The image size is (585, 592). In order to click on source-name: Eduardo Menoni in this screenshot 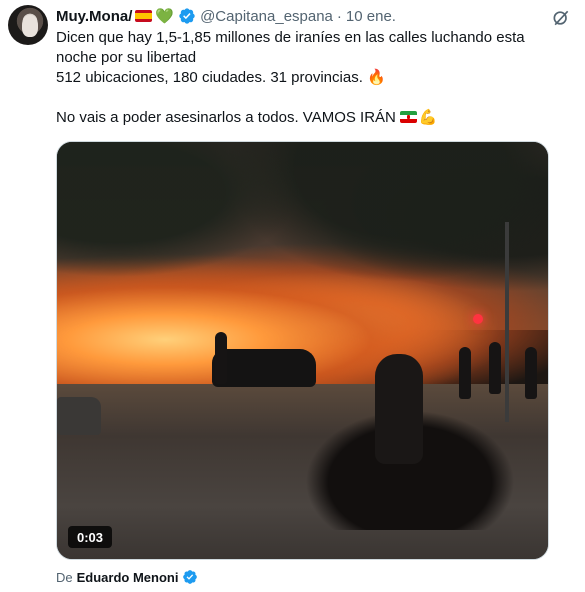, I will do `click(128, 577)`.